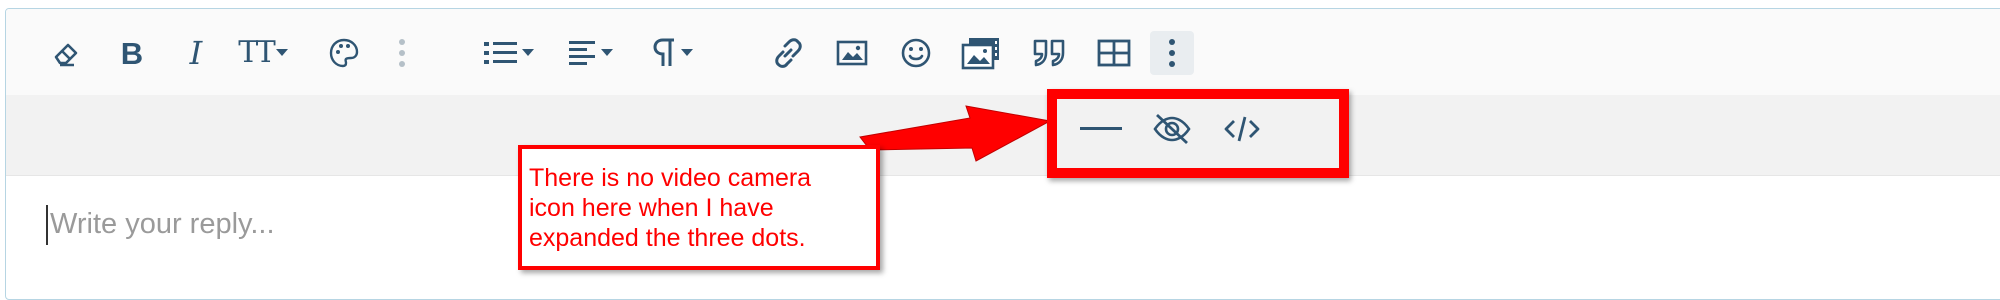  I want to click on annotation-arrow, so click(955, 133).